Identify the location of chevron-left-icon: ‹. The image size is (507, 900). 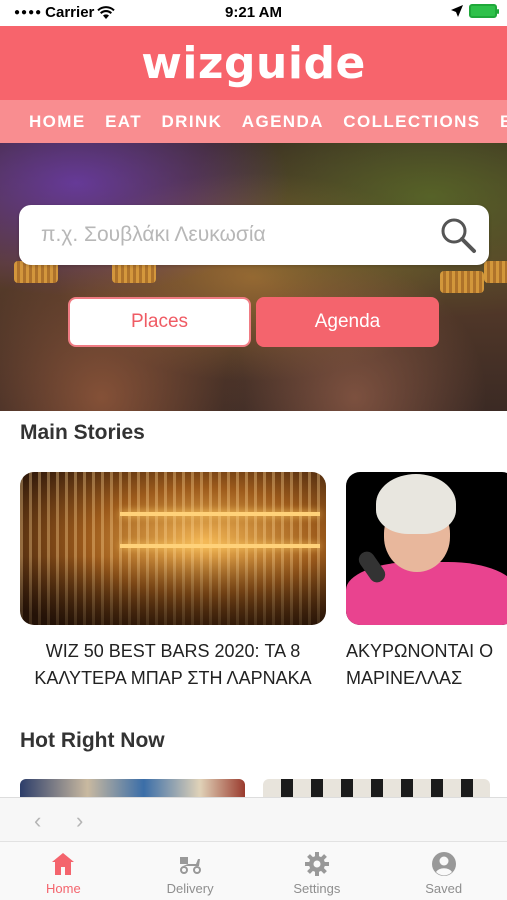
(37, 821).